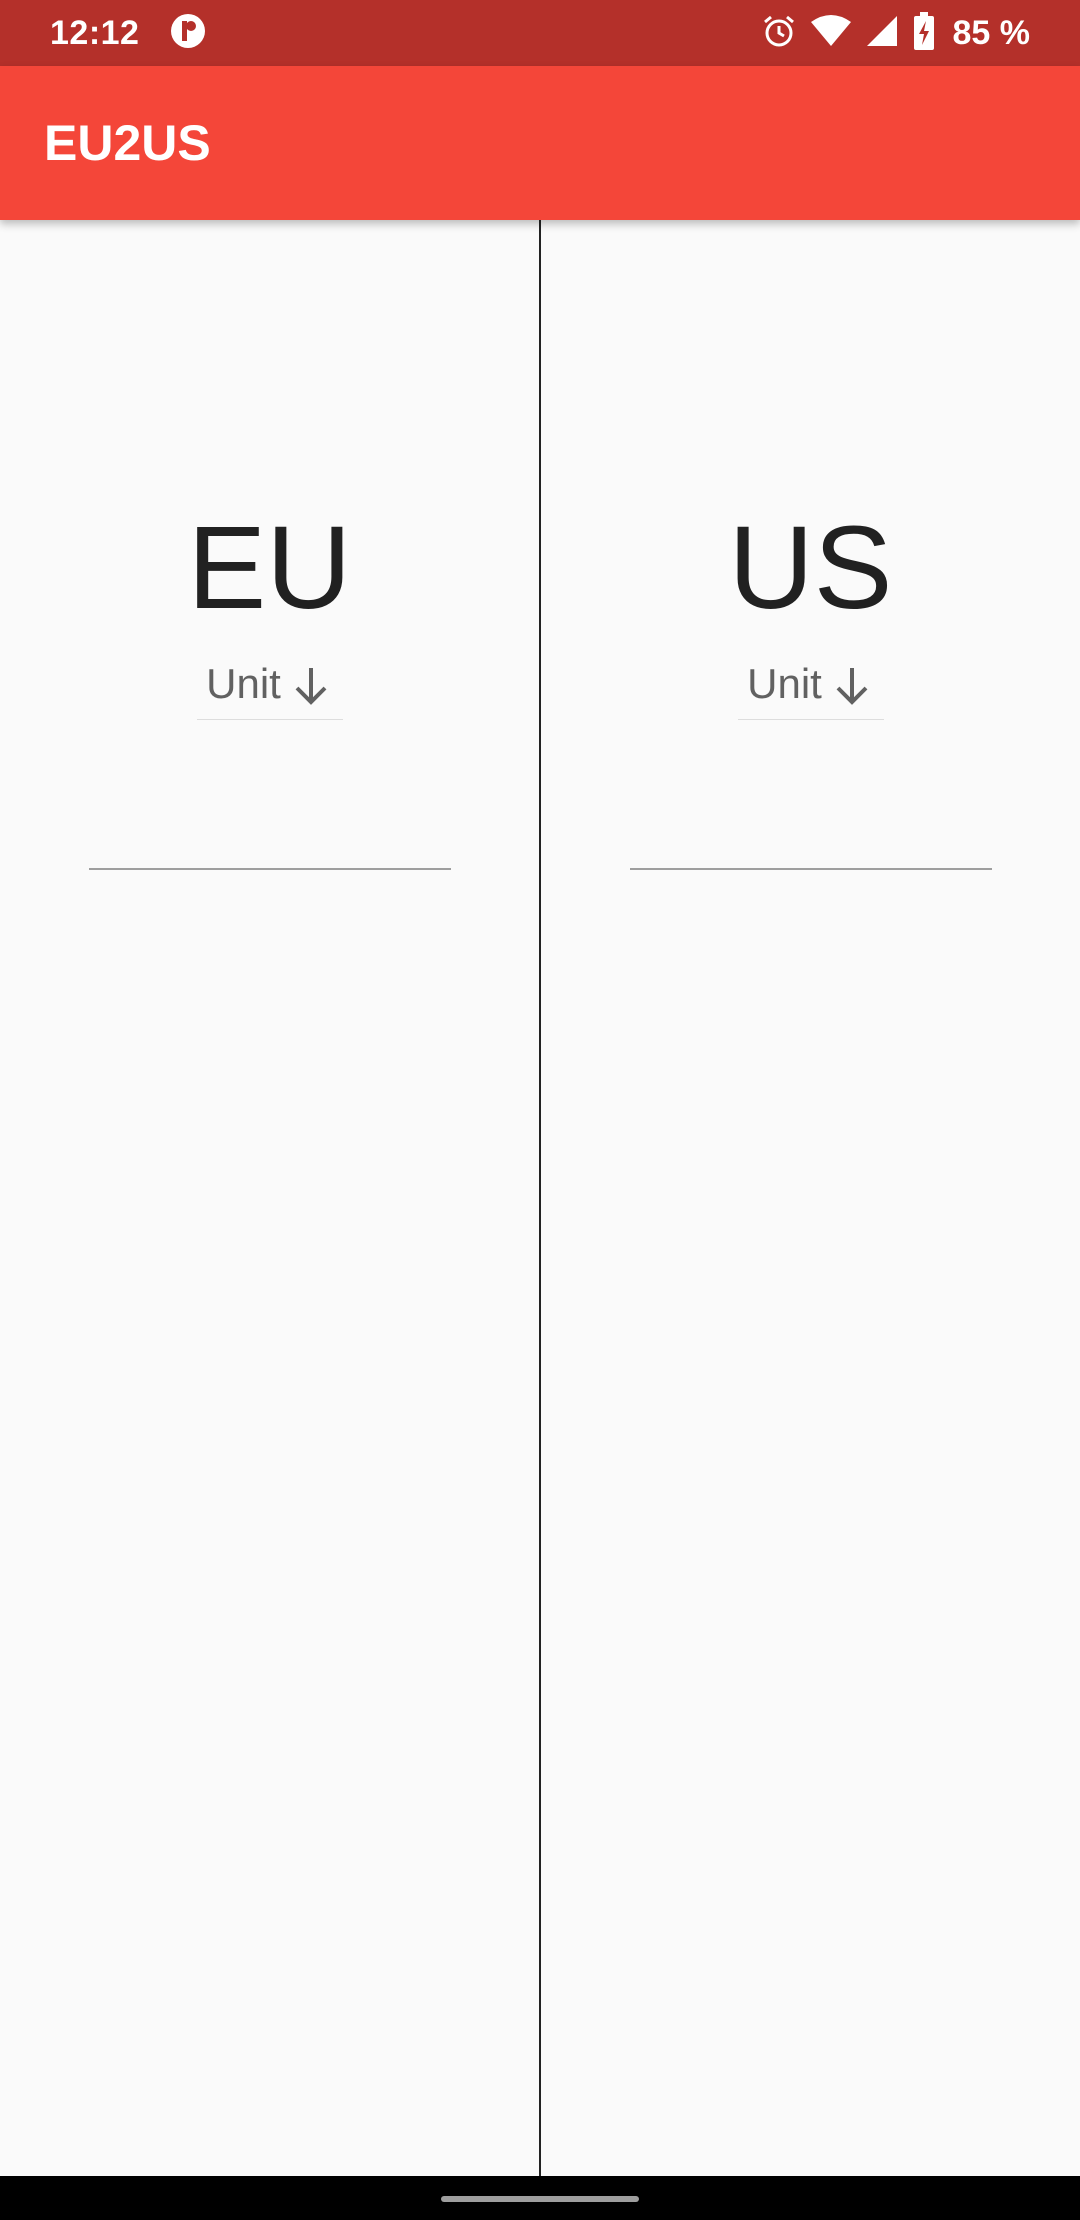 The height and width of the screenshot is (2220, 1080). Describe the element at coordinates (188, 33) in the screenshot. I see `app-notification-icon` at that location.